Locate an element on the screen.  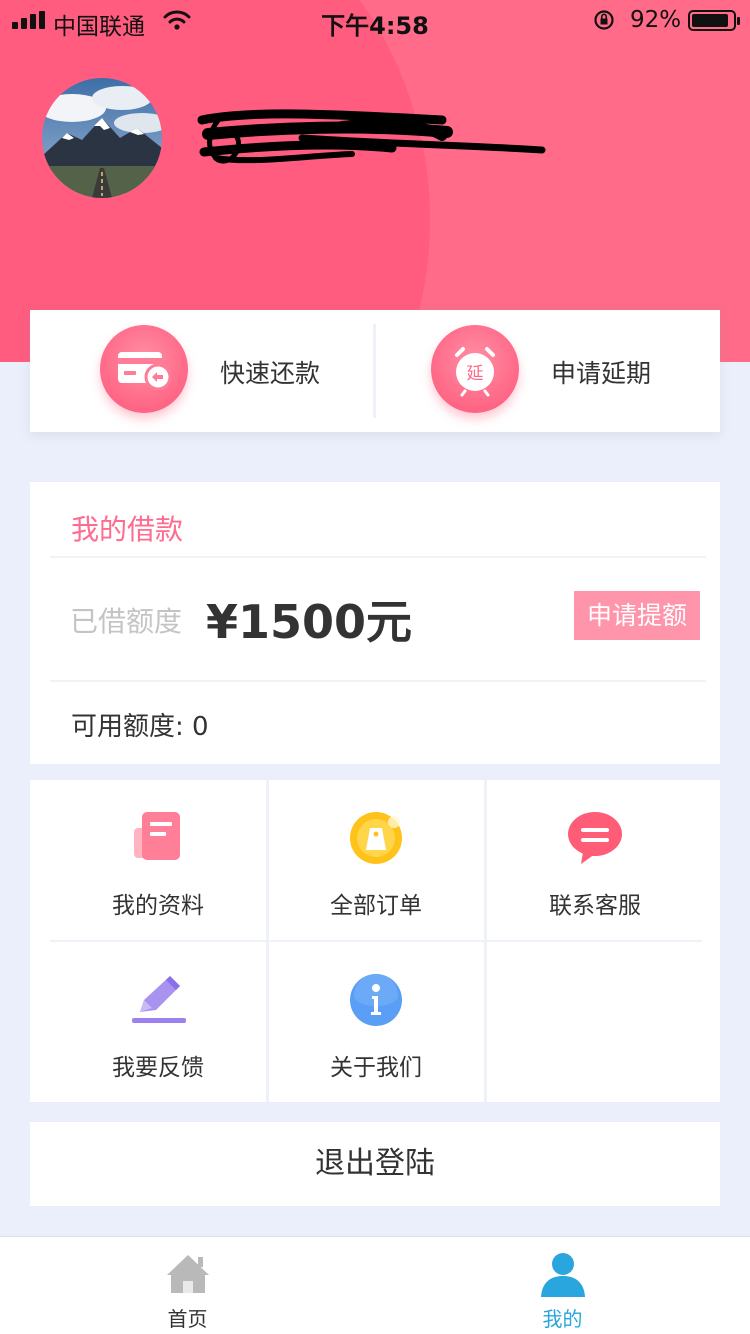
avatar is located at coordinates (102, 138).